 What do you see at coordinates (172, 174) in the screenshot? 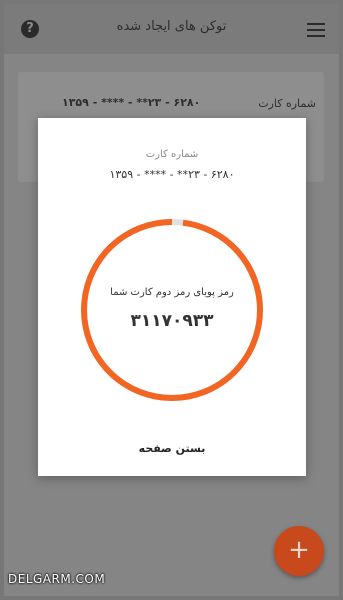
I see `dialog-card-number: ۶۲۸۰ - ۲۳** - **** - ۱۳۵۹` at bounding box center [172, 174].